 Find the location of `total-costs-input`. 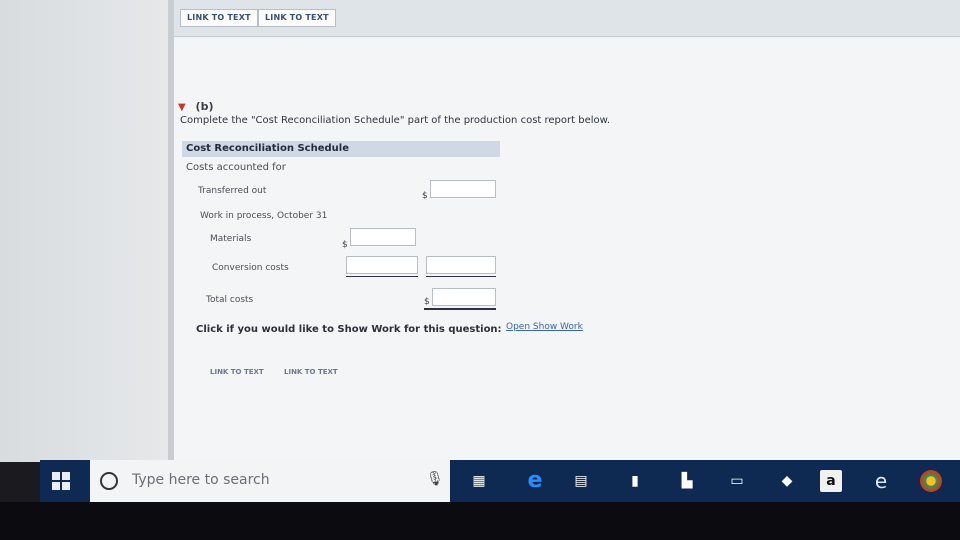

total-costs-input is located at coordinates (464, 297).